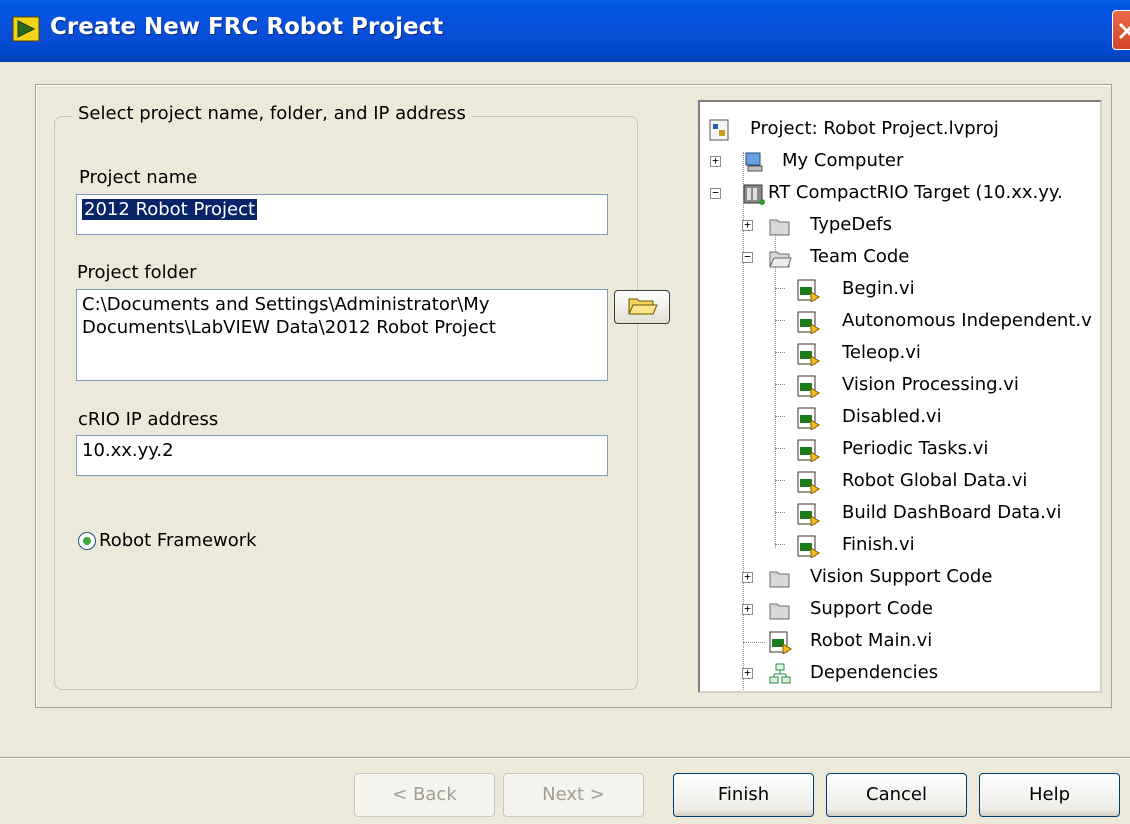 The height and width of the screenshot is (824, 1130). What do you see at coordinates (719, 130) in the screenshot?
I see `project-icon` at bounding box center [719, 130].